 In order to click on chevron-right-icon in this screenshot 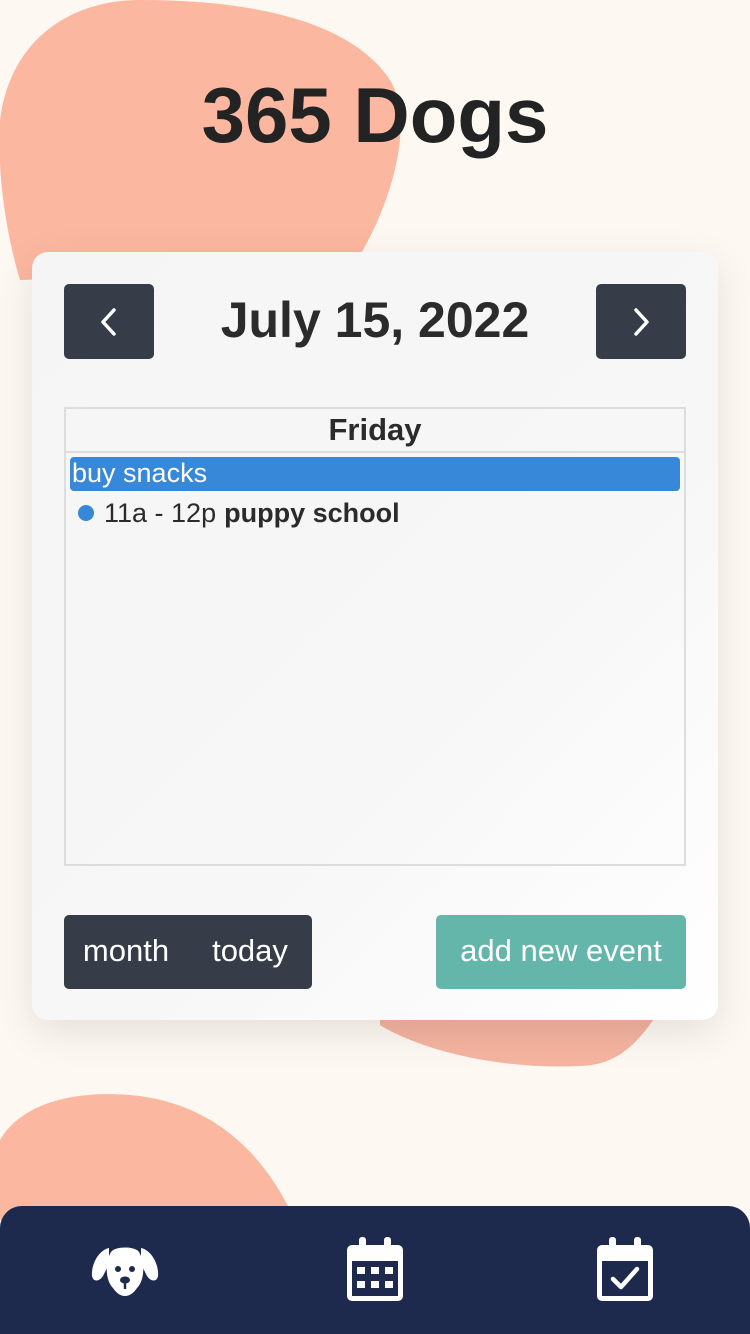, I will do `click(641, 321)`.